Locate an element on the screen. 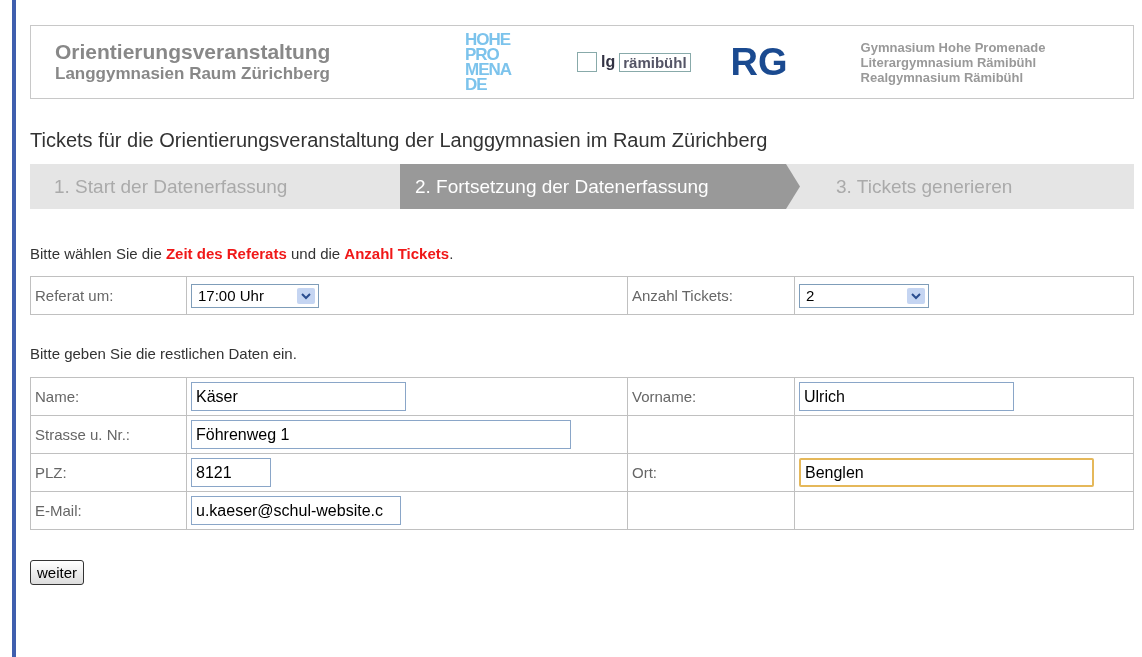 The height and width of the screenshot is (657, 1142). input-field: Ulrich is located at coordinates (906, 396).